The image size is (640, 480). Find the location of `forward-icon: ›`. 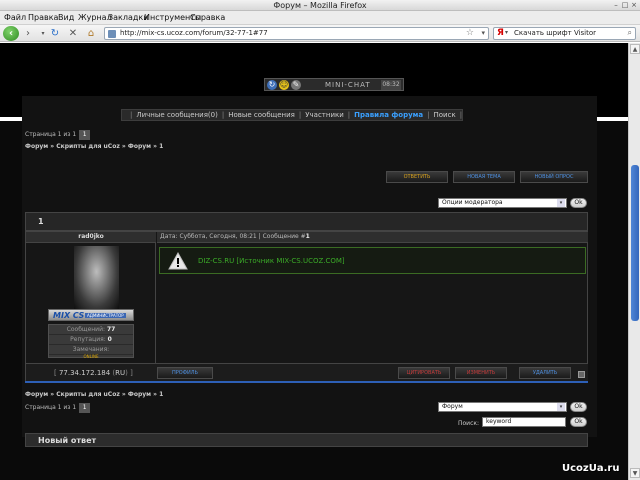

forward-icon: › is located at coordinates (28, 33).